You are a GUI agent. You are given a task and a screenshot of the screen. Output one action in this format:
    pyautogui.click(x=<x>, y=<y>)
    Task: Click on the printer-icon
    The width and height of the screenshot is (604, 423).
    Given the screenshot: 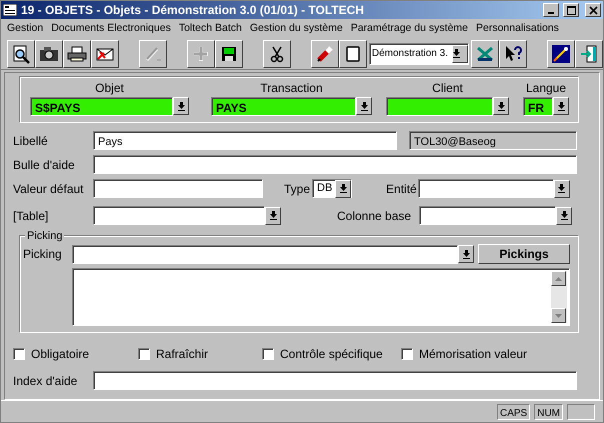 What is the action you would take?
    pyautogui.click(x=76, y=54)
    